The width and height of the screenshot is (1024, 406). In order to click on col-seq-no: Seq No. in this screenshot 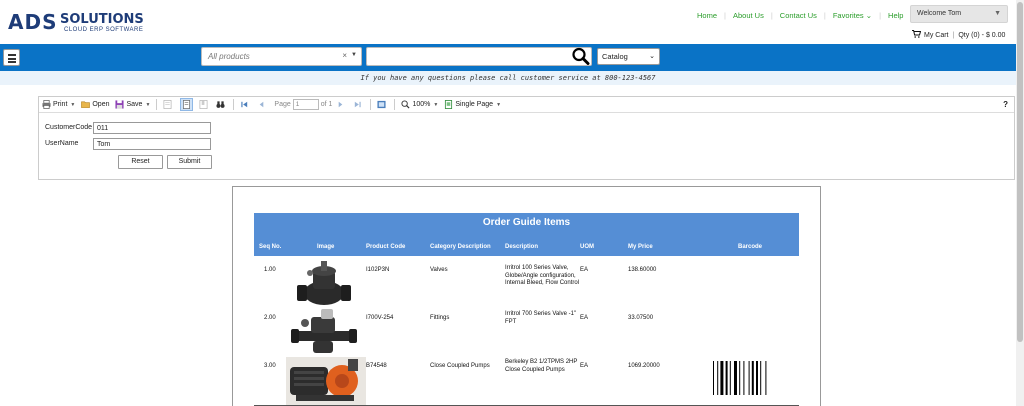, I will do `click(270, 247)`.